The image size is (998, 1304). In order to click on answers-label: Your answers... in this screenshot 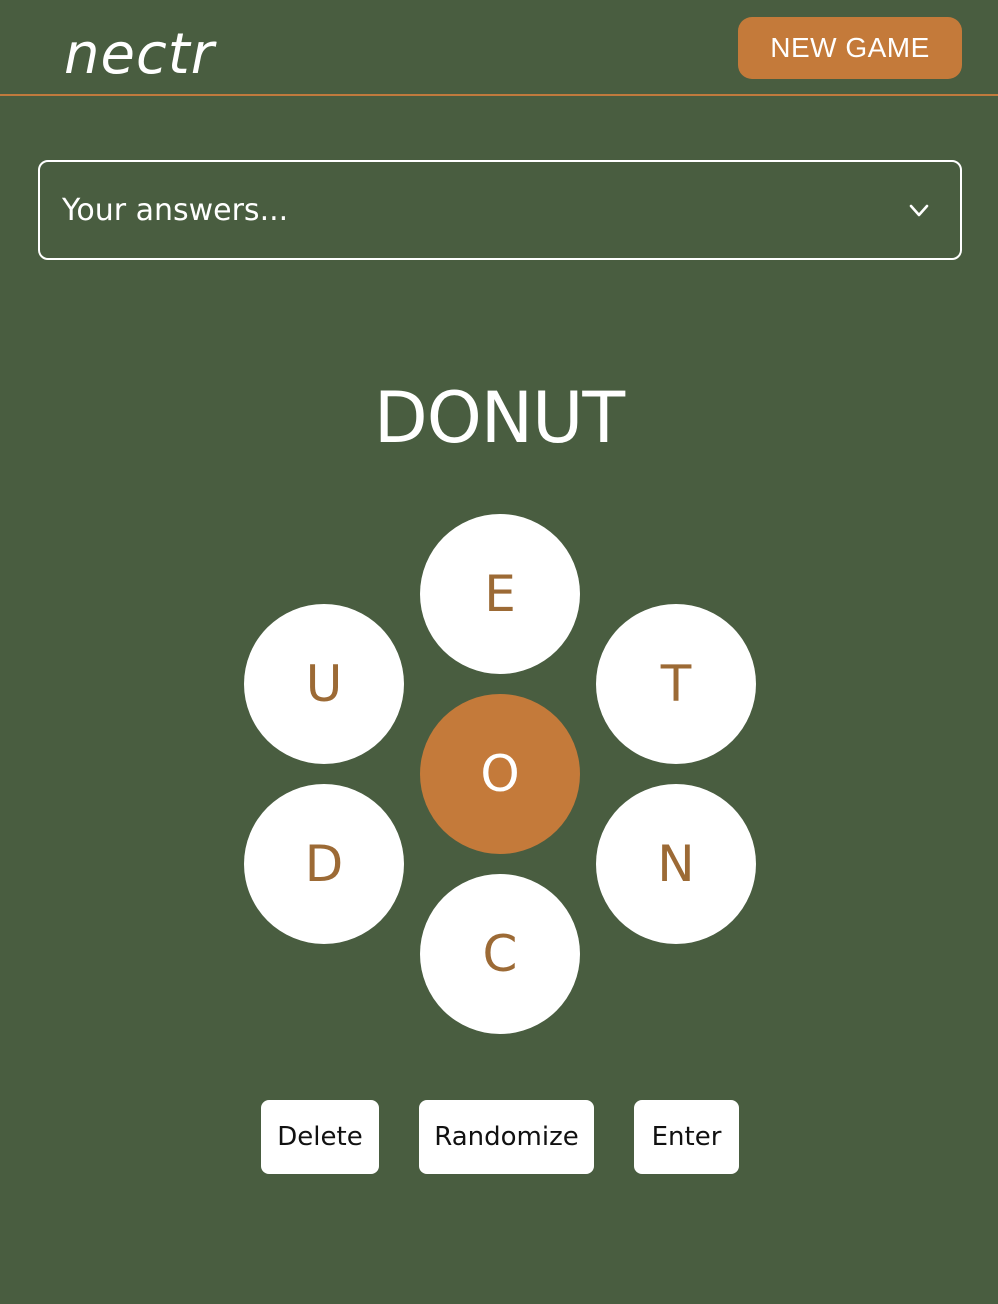, I will do `click(175, 210)`.